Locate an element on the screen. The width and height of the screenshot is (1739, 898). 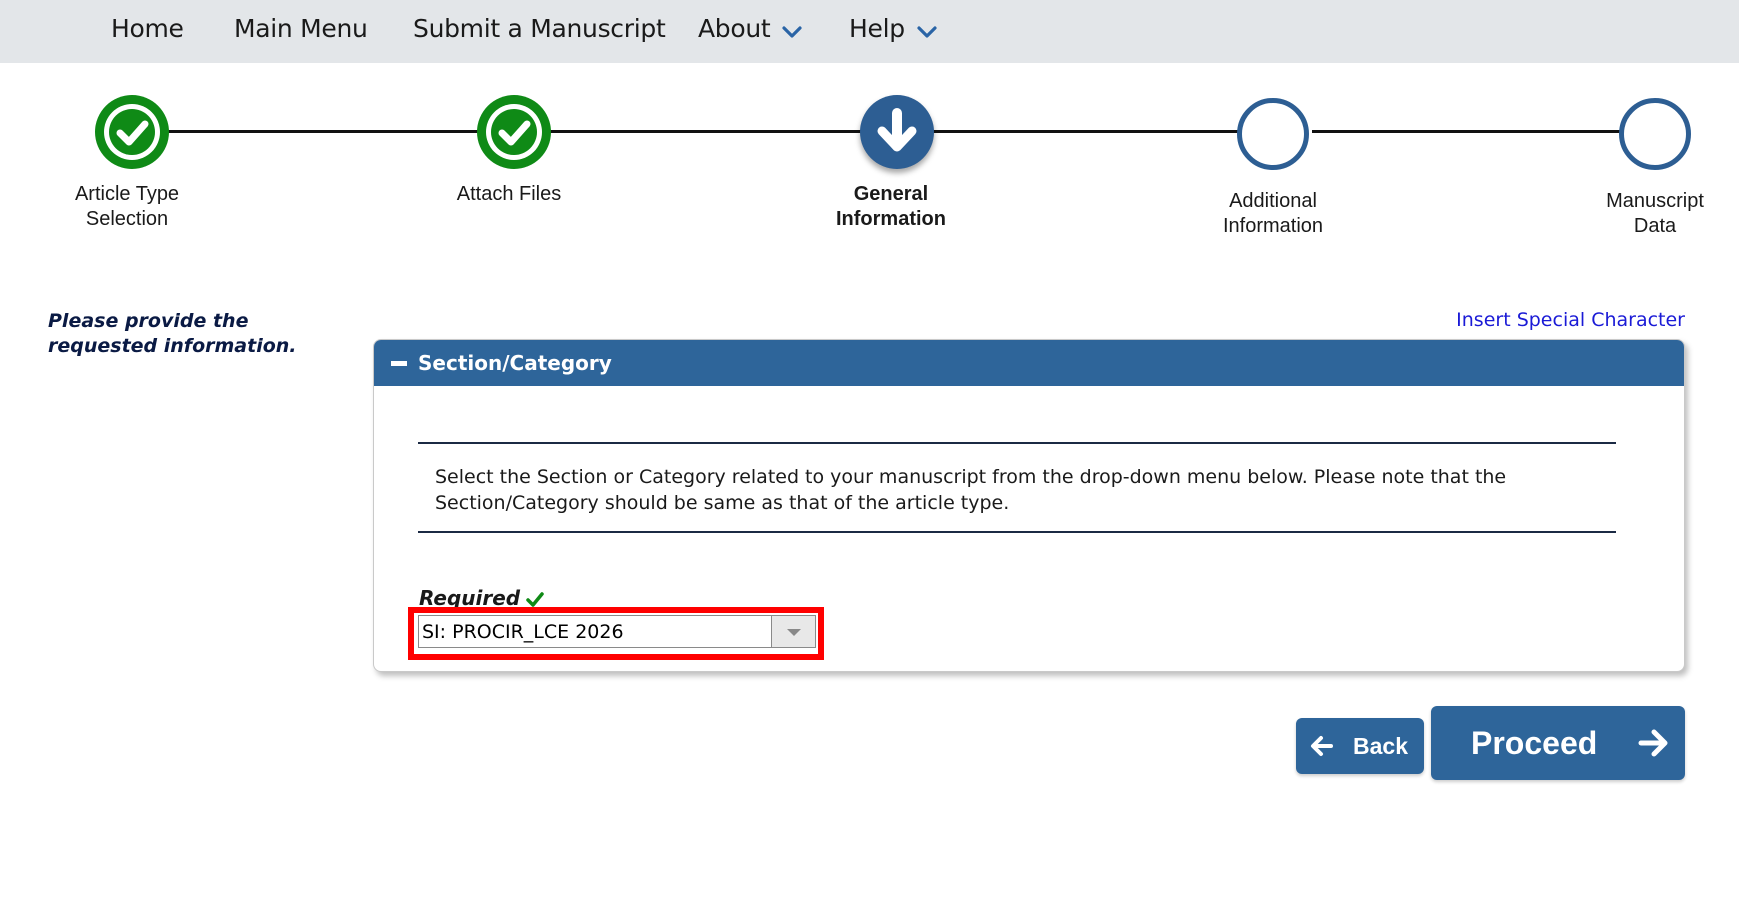
insert-special-character-link: Insert Special Character is located at coordinates (1570, 320).